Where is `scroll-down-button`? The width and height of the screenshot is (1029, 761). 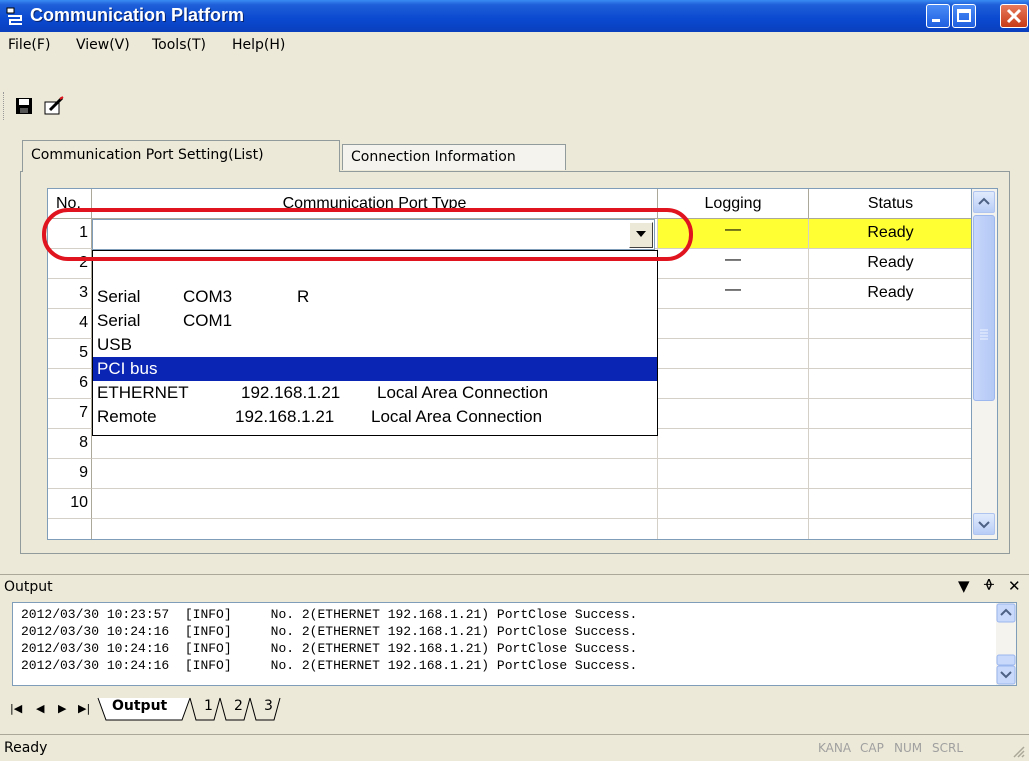
scroll-down-button is located at coordinates (984, 524).